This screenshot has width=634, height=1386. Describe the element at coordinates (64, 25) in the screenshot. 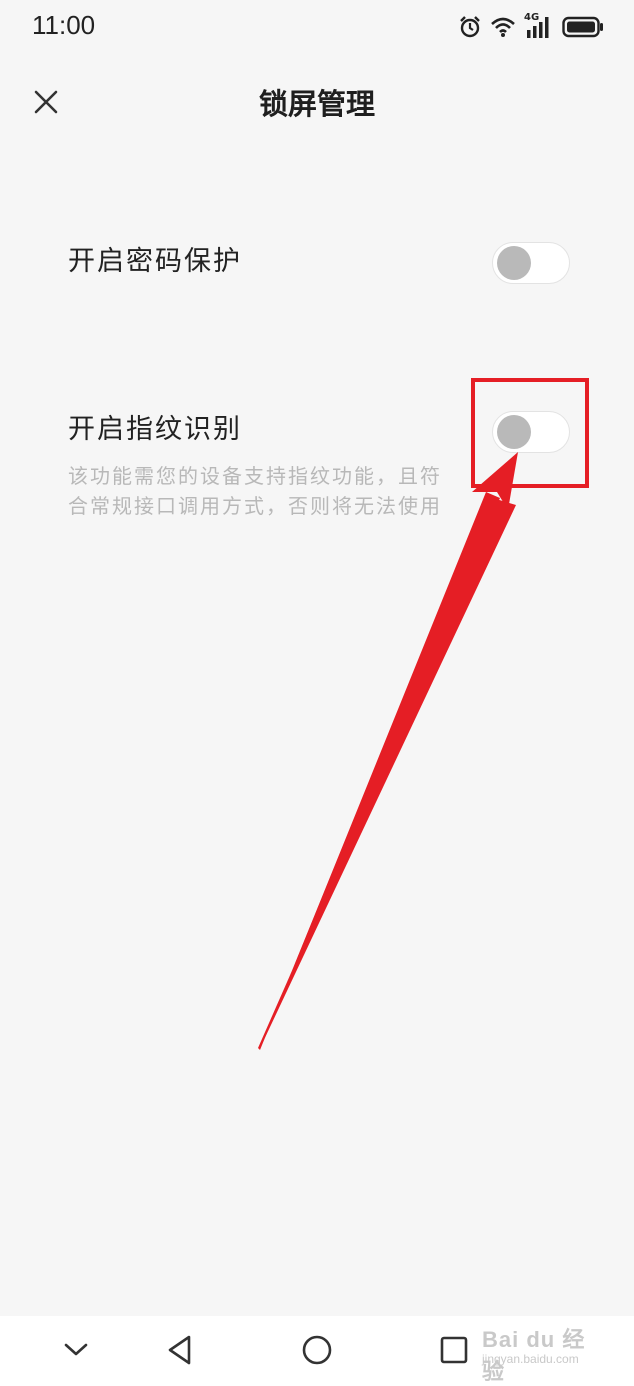

I see `status-time: 11:00` at that location.